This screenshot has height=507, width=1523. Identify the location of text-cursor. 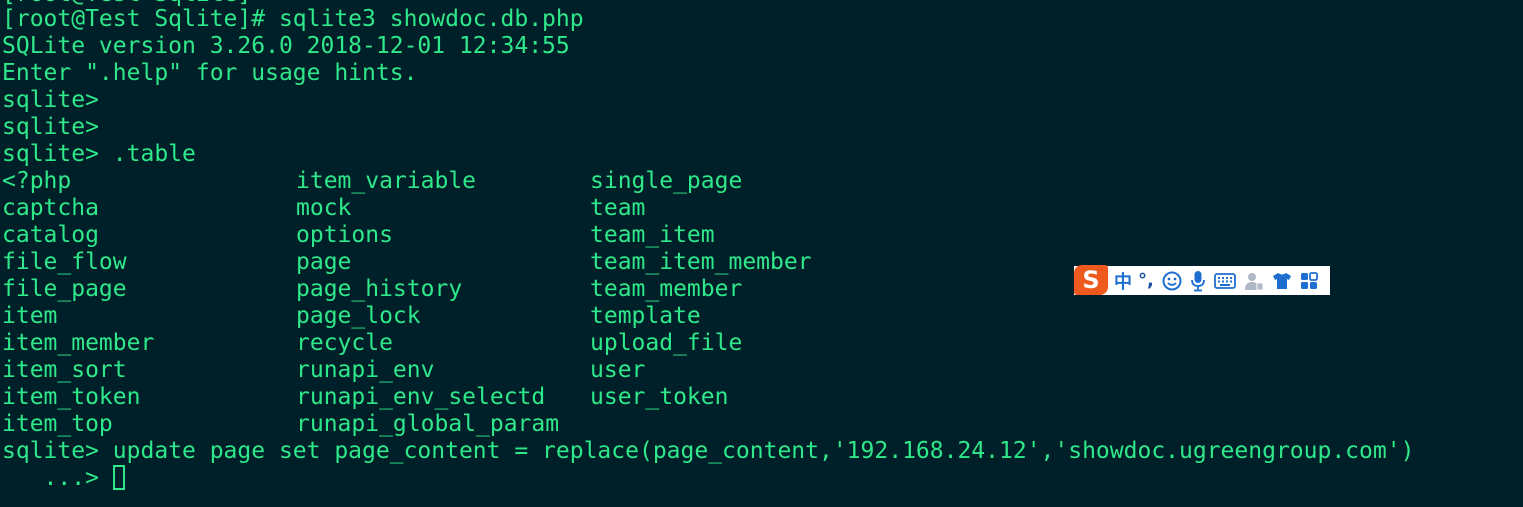
(118, 477).